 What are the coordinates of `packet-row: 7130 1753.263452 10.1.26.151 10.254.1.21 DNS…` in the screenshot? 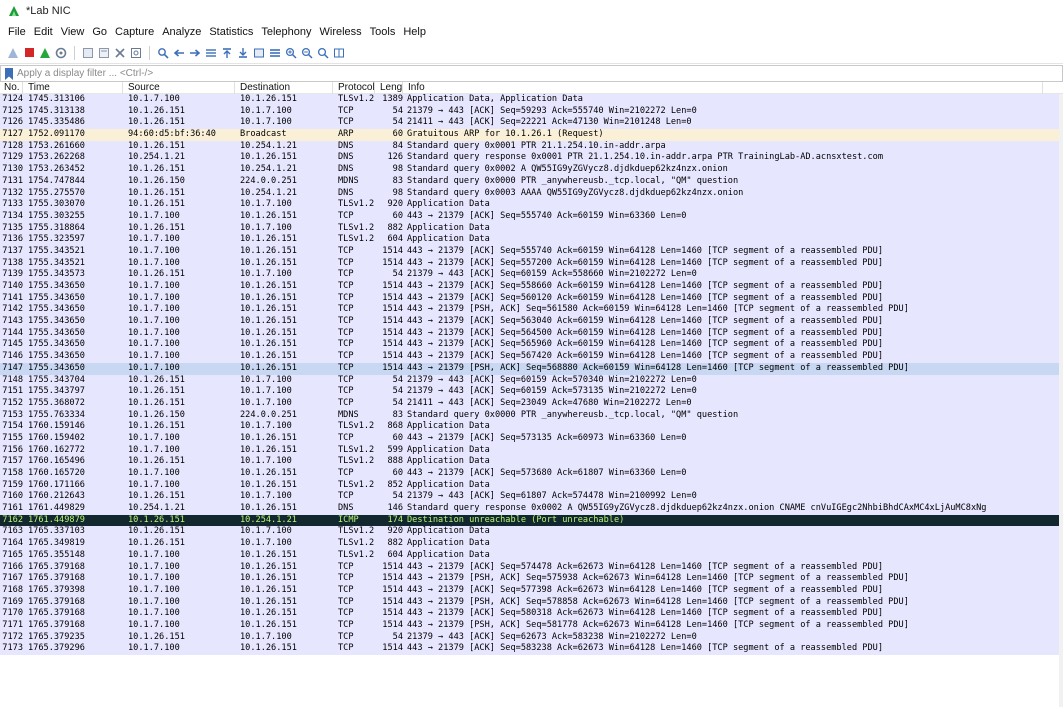 It's located at (531, 170).